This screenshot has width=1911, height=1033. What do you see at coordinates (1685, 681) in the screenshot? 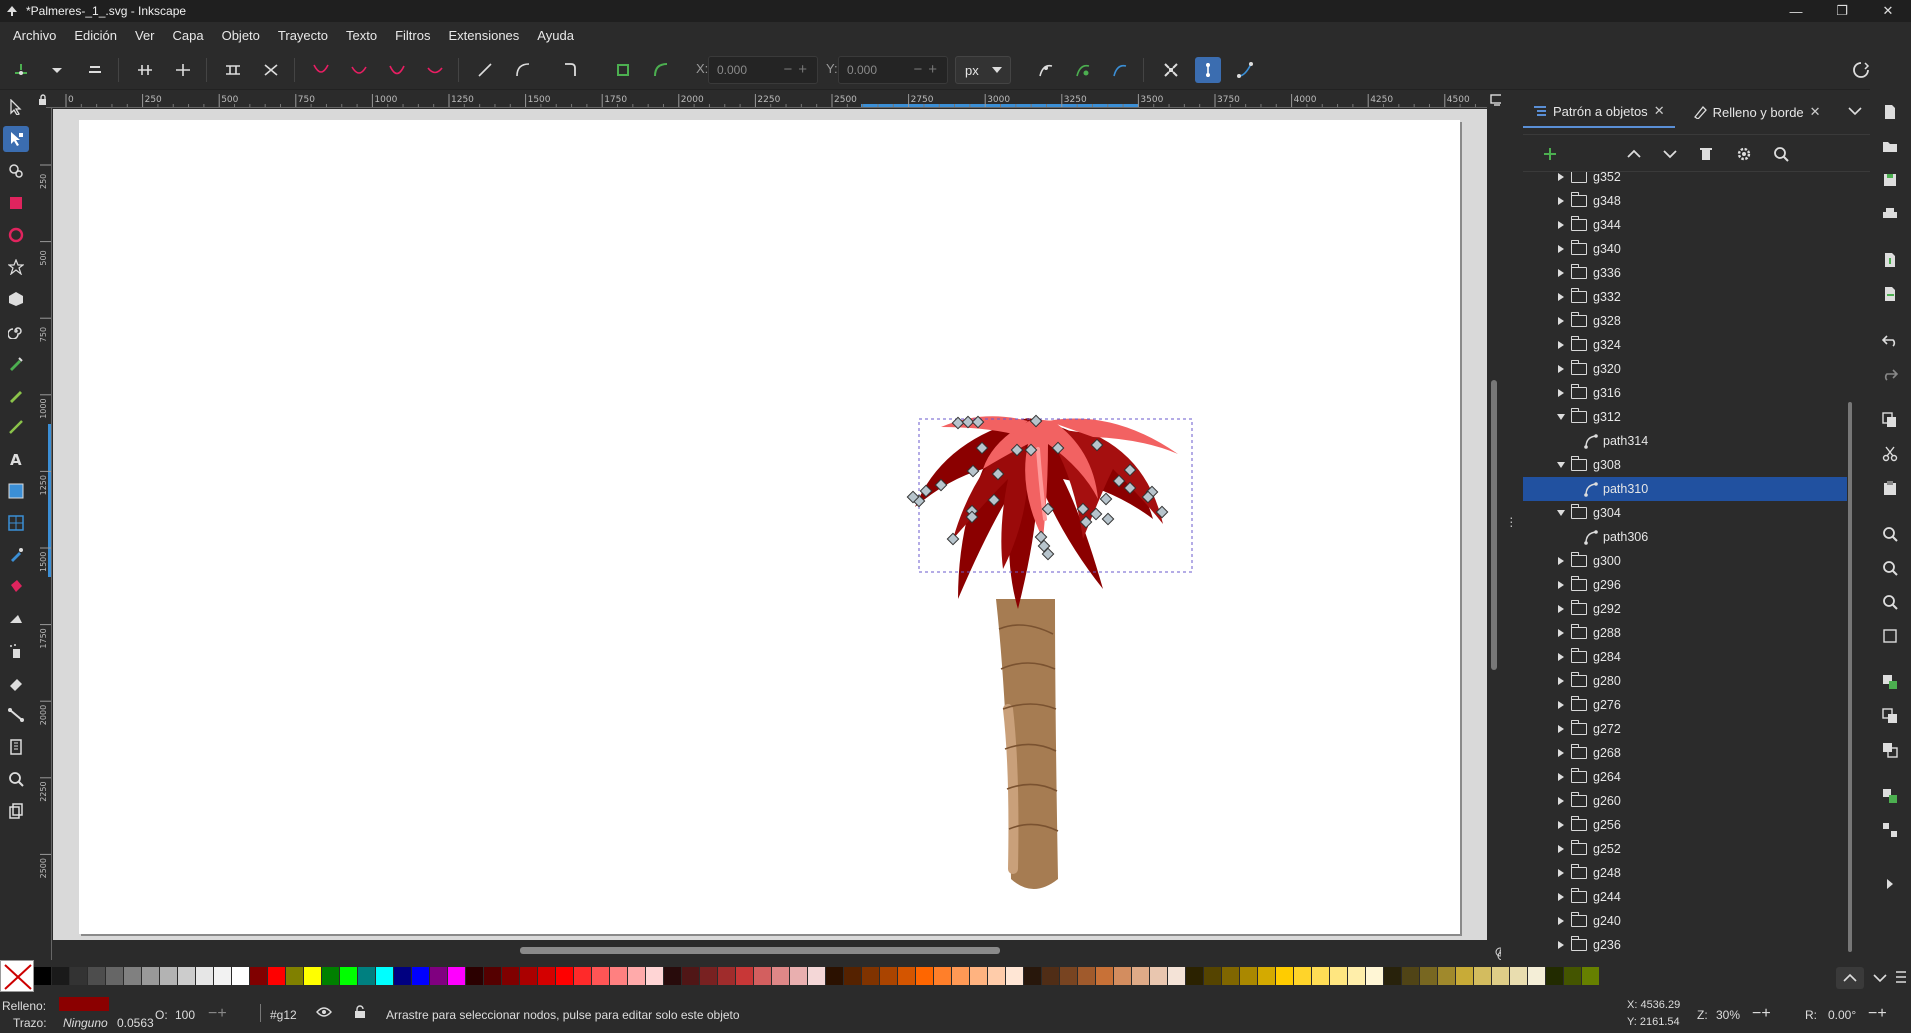
I see `tree-group-row: g280` at bounding box center [1685, 681].